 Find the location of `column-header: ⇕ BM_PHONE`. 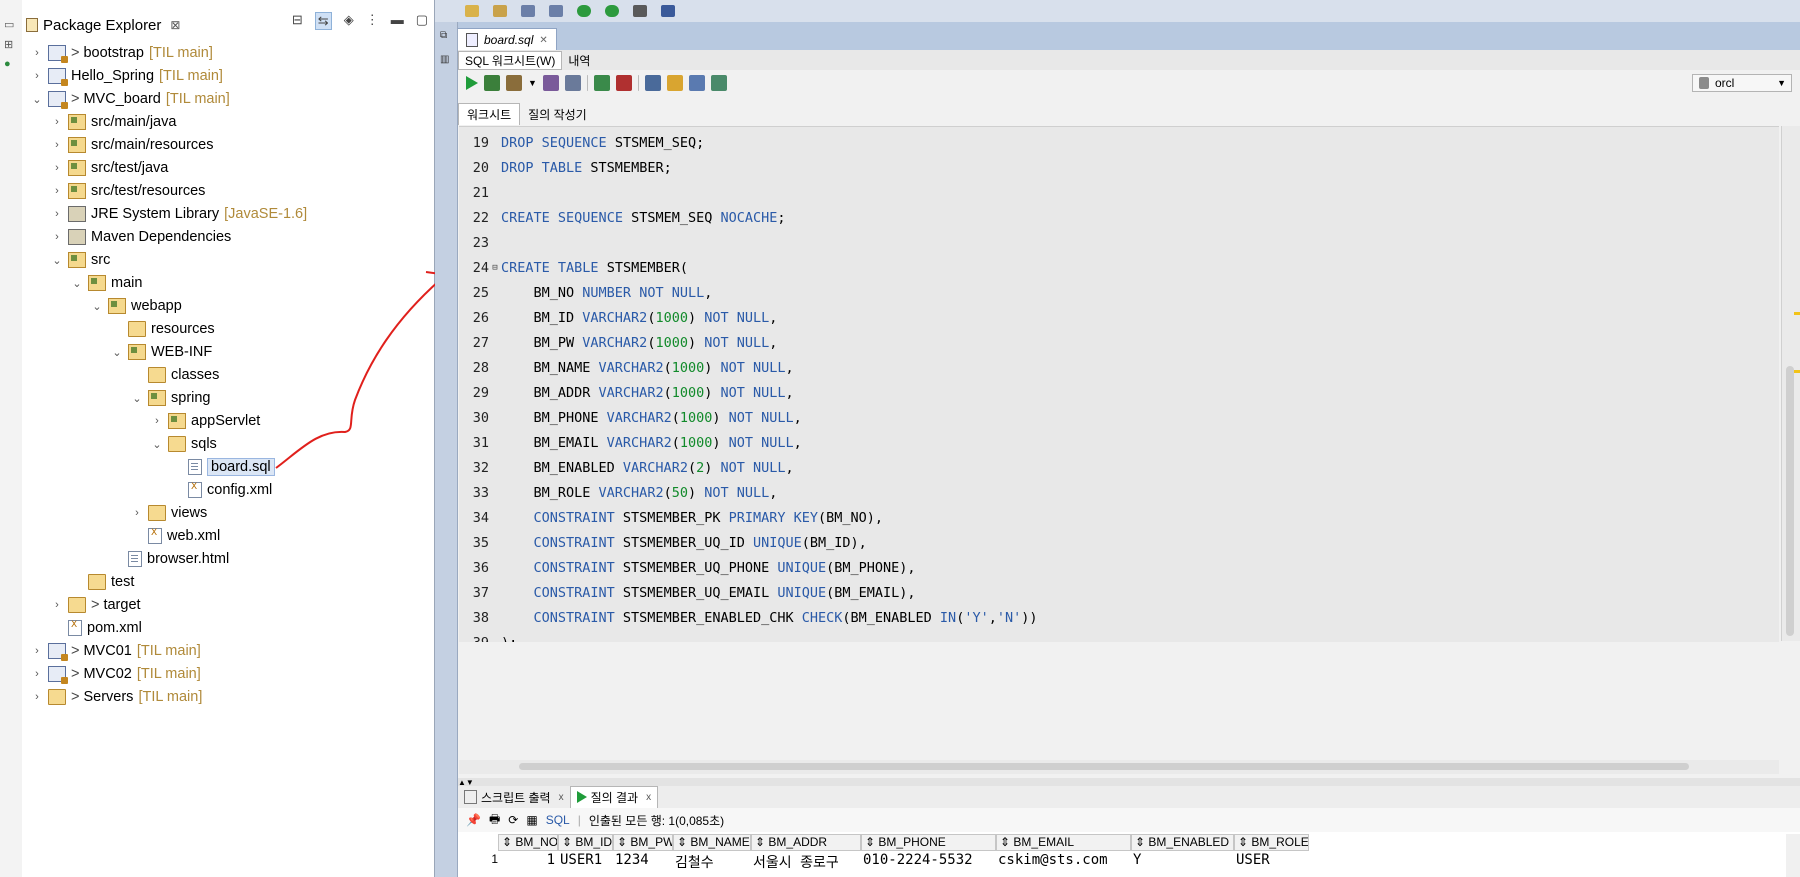

column-header: ⇕ BM_PHONE is located at coordinates (928, 842).